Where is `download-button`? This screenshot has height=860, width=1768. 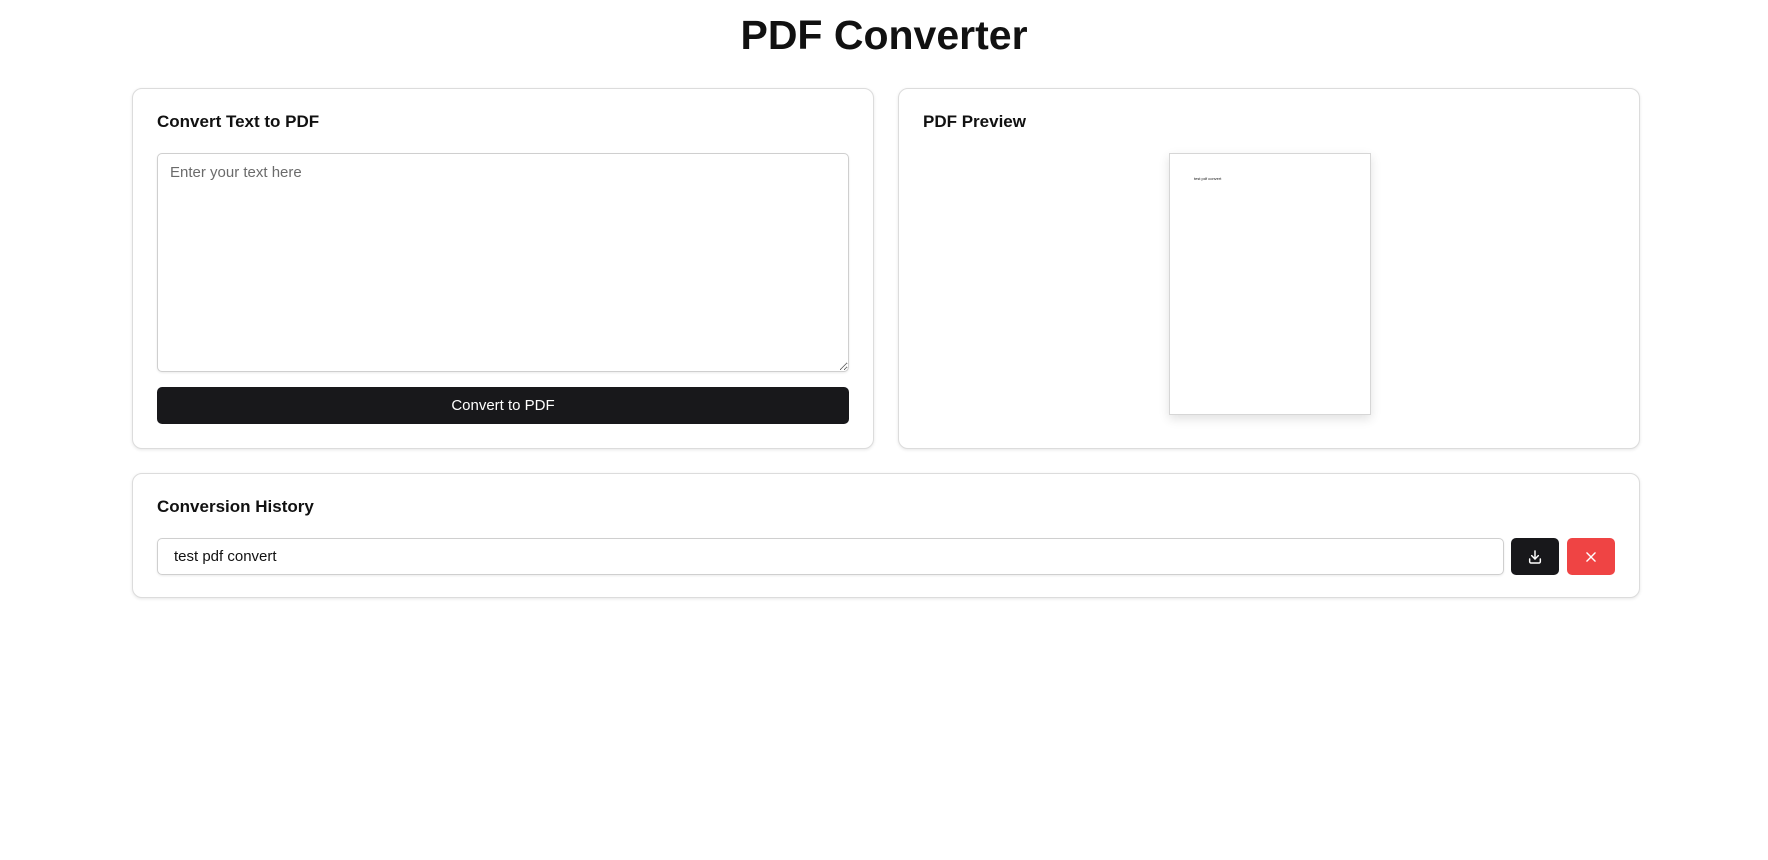
download-button is located at coordinates (1535, 556).